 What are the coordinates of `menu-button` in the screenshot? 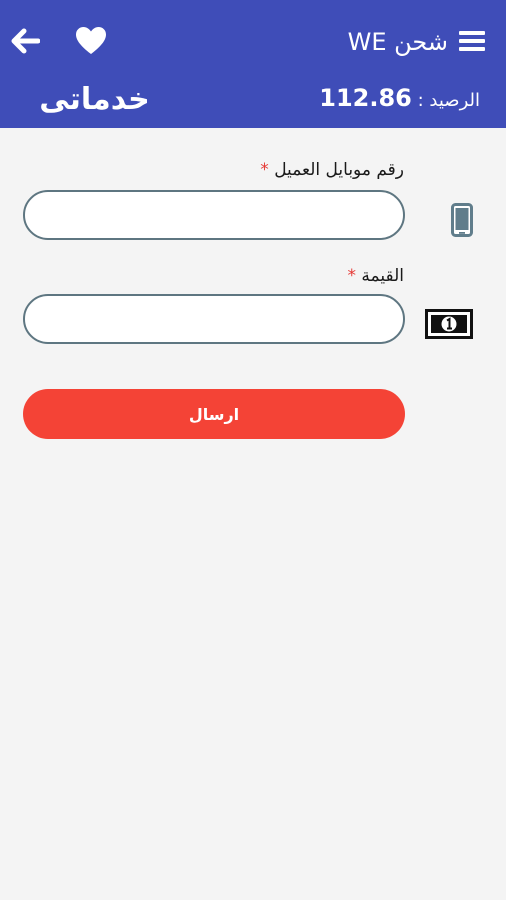 It's located at (472, 41).